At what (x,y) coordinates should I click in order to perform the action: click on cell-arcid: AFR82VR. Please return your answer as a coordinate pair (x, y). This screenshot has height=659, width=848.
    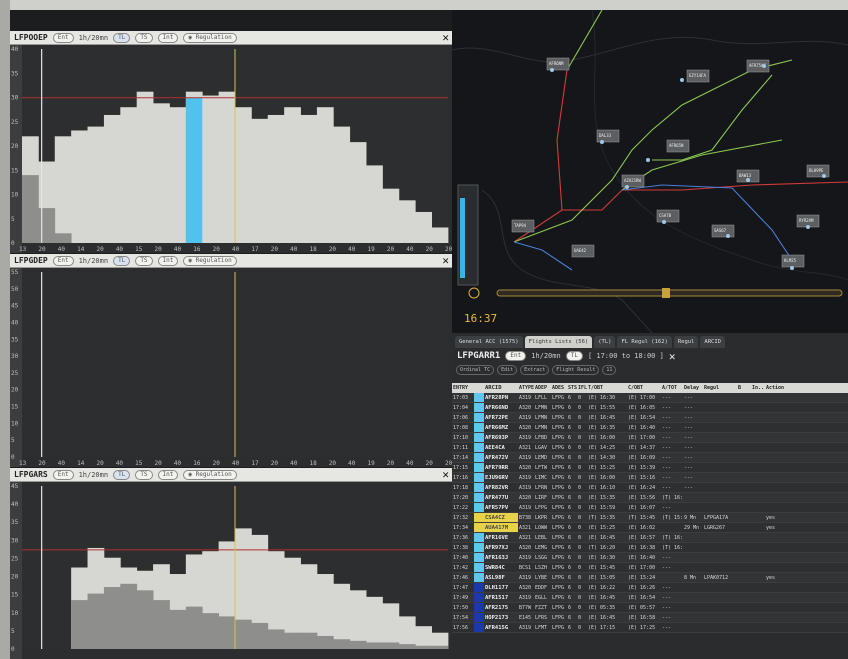
    Looking at the image, I should click on (501, 487).